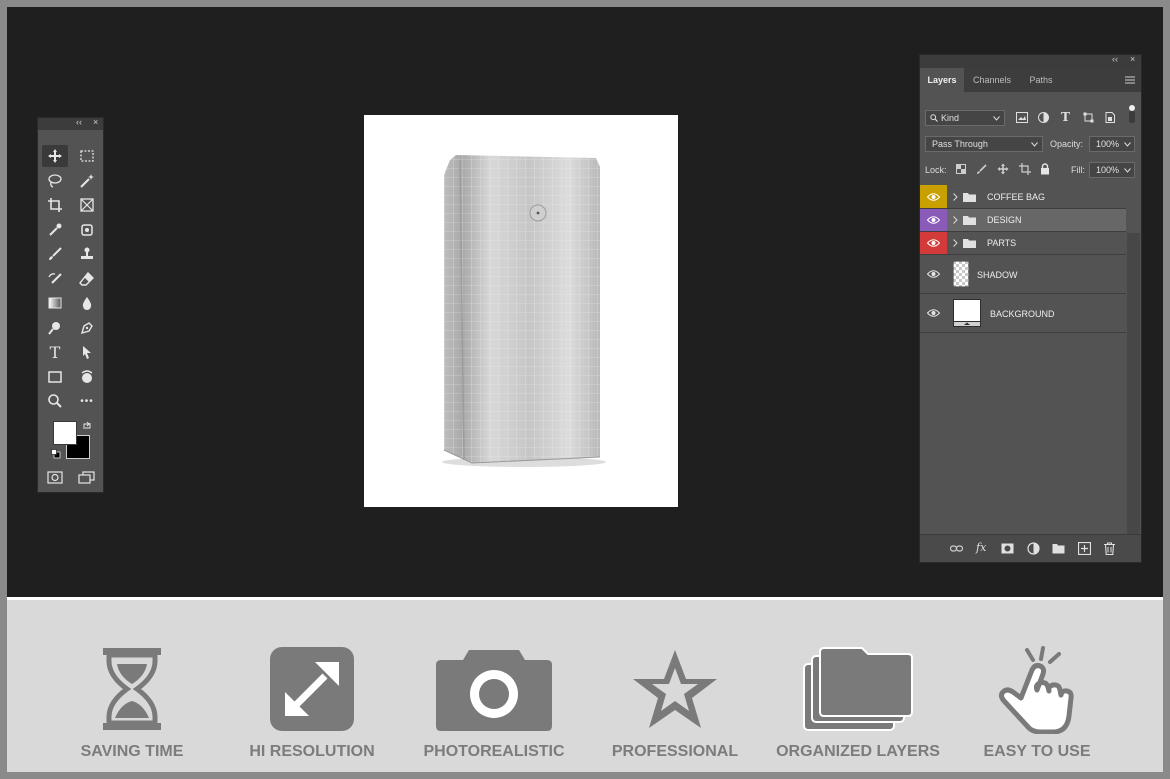 This screenshot has width=1170, height=779. I want to click on feature-organized-layers: ORGANIZED LAYERS, so click(858, 686).